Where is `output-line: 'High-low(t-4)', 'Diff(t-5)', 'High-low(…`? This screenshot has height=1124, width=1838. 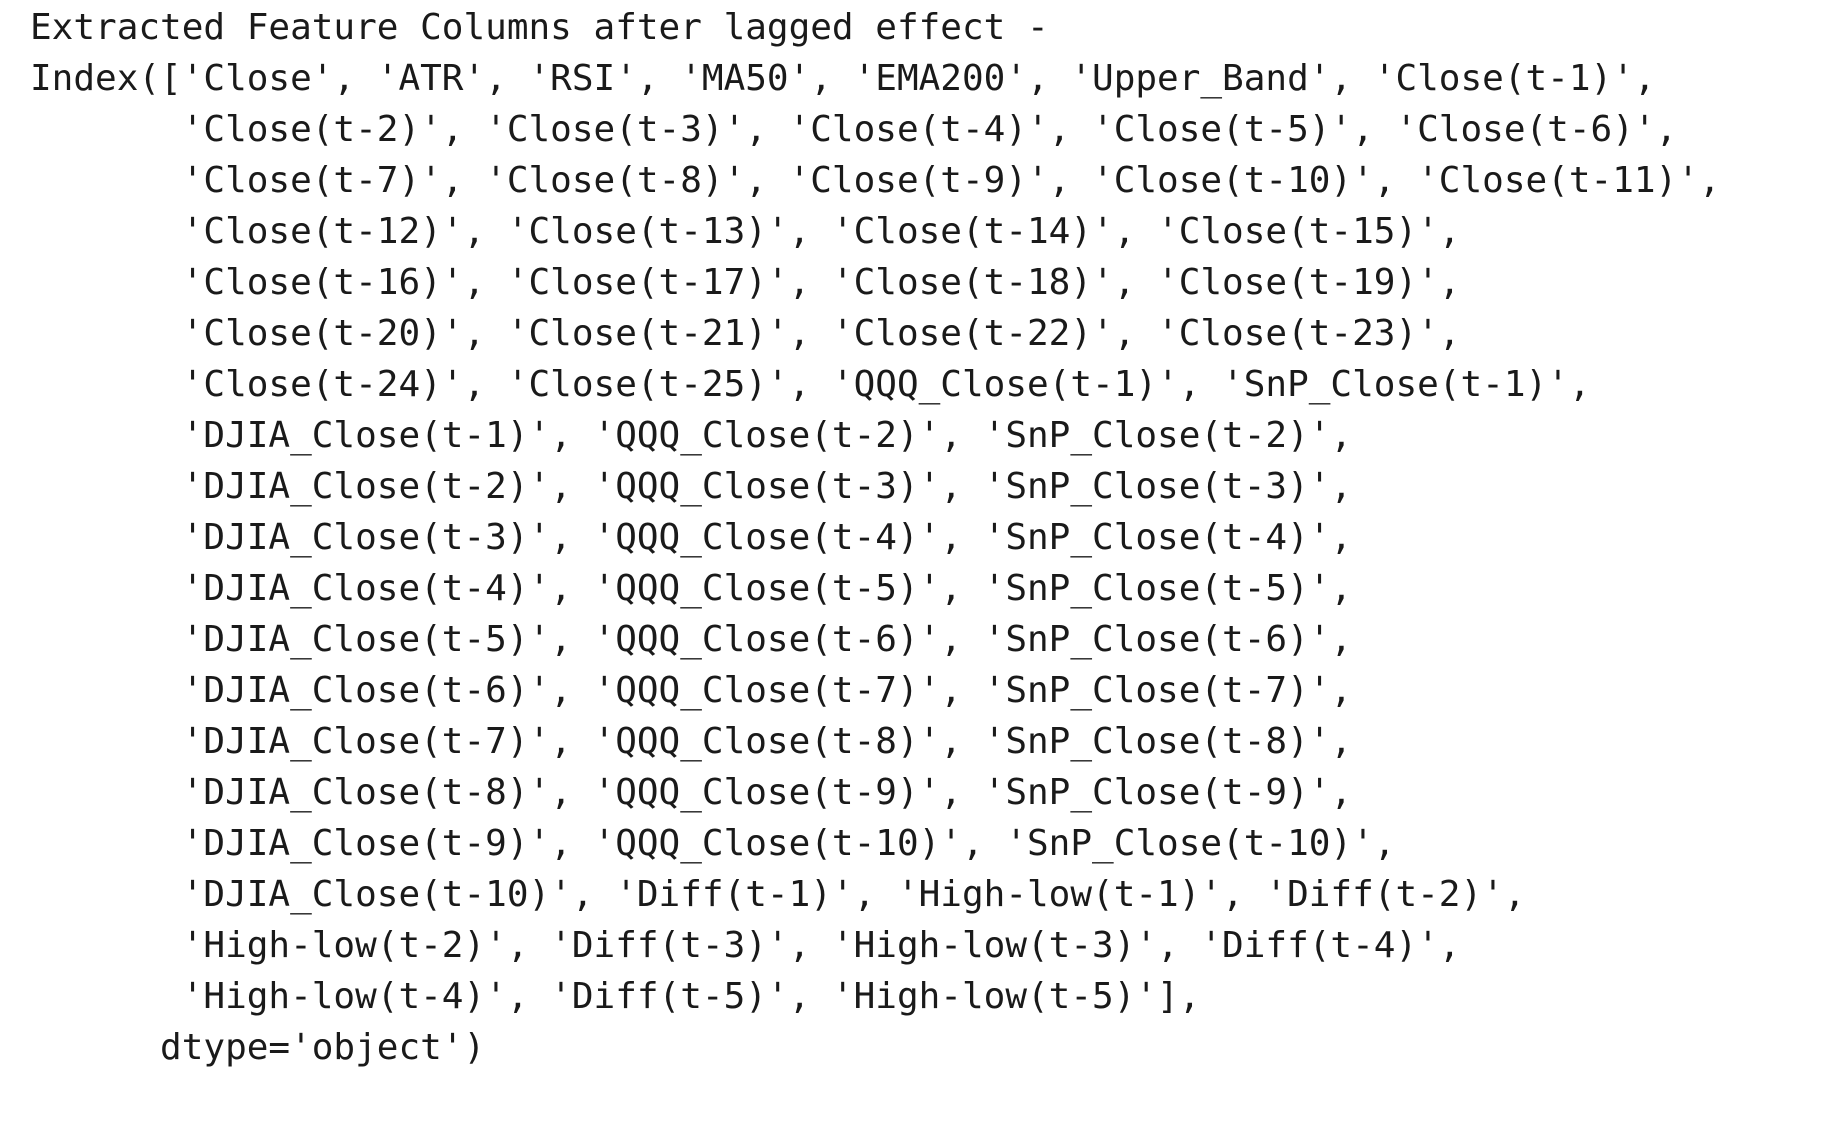
output-line: 'High-low(t-4)', 'Diff(t-5)', 'High-low(… is located at coordinates (615, 996).